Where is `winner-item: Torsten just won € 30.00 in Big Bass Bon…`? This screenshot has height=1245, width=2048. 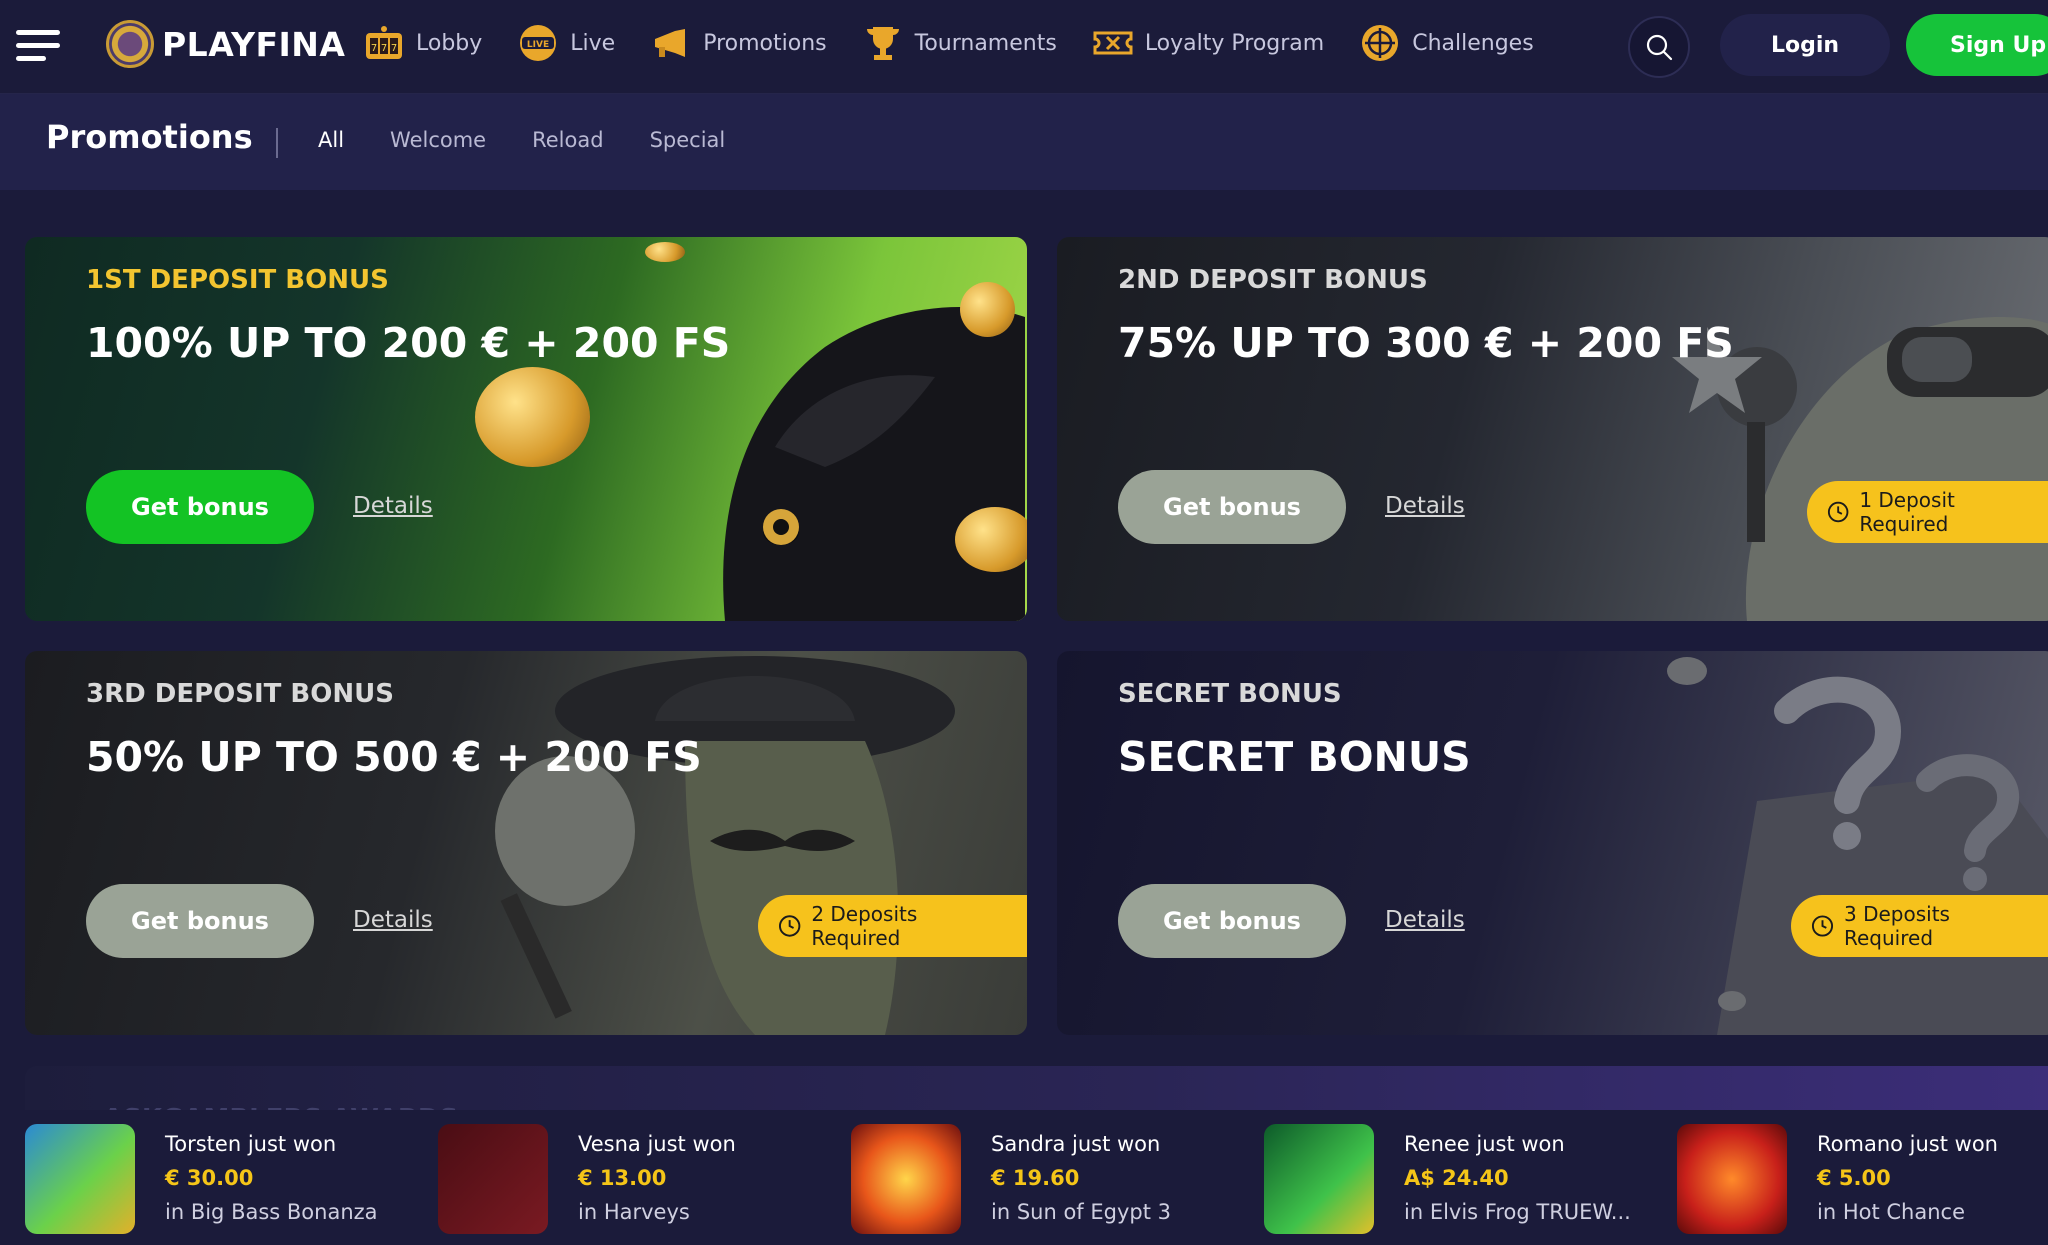 winner-item: Torsten just won € 30.00 in Big Bass Bon… is located at coordinates (201, 1179).